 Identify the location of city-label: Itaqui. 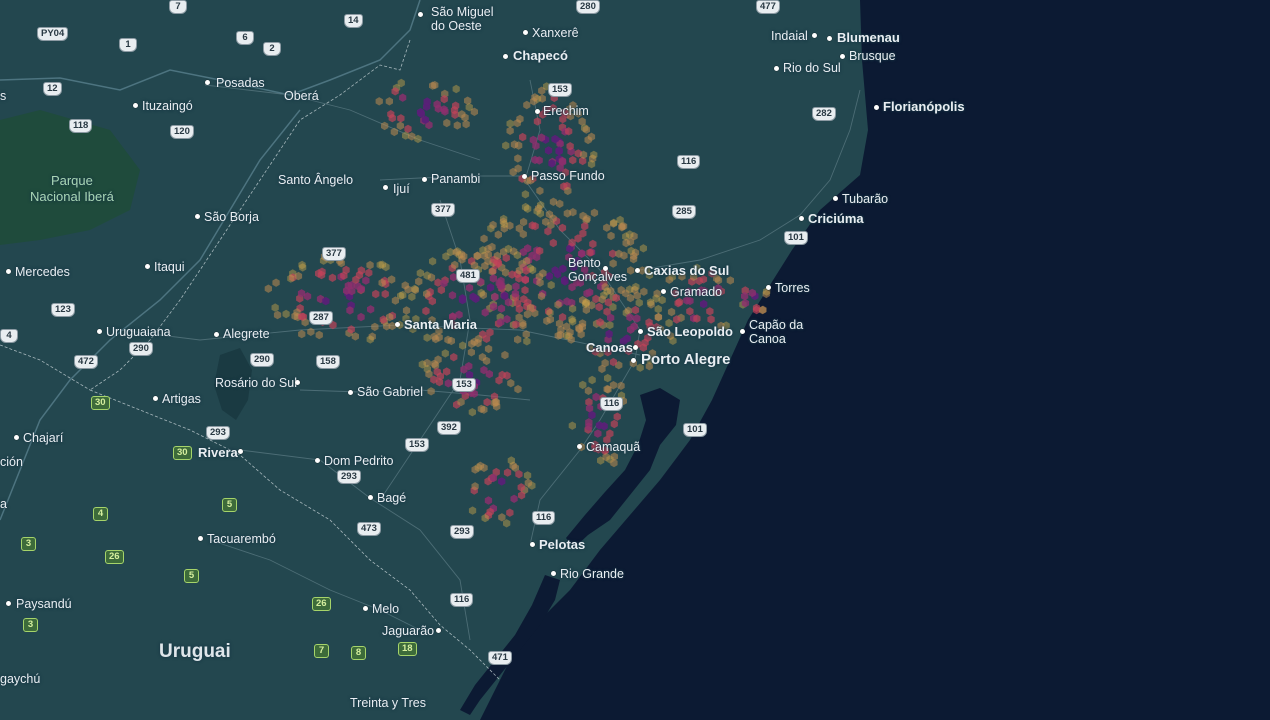
(169, 267).